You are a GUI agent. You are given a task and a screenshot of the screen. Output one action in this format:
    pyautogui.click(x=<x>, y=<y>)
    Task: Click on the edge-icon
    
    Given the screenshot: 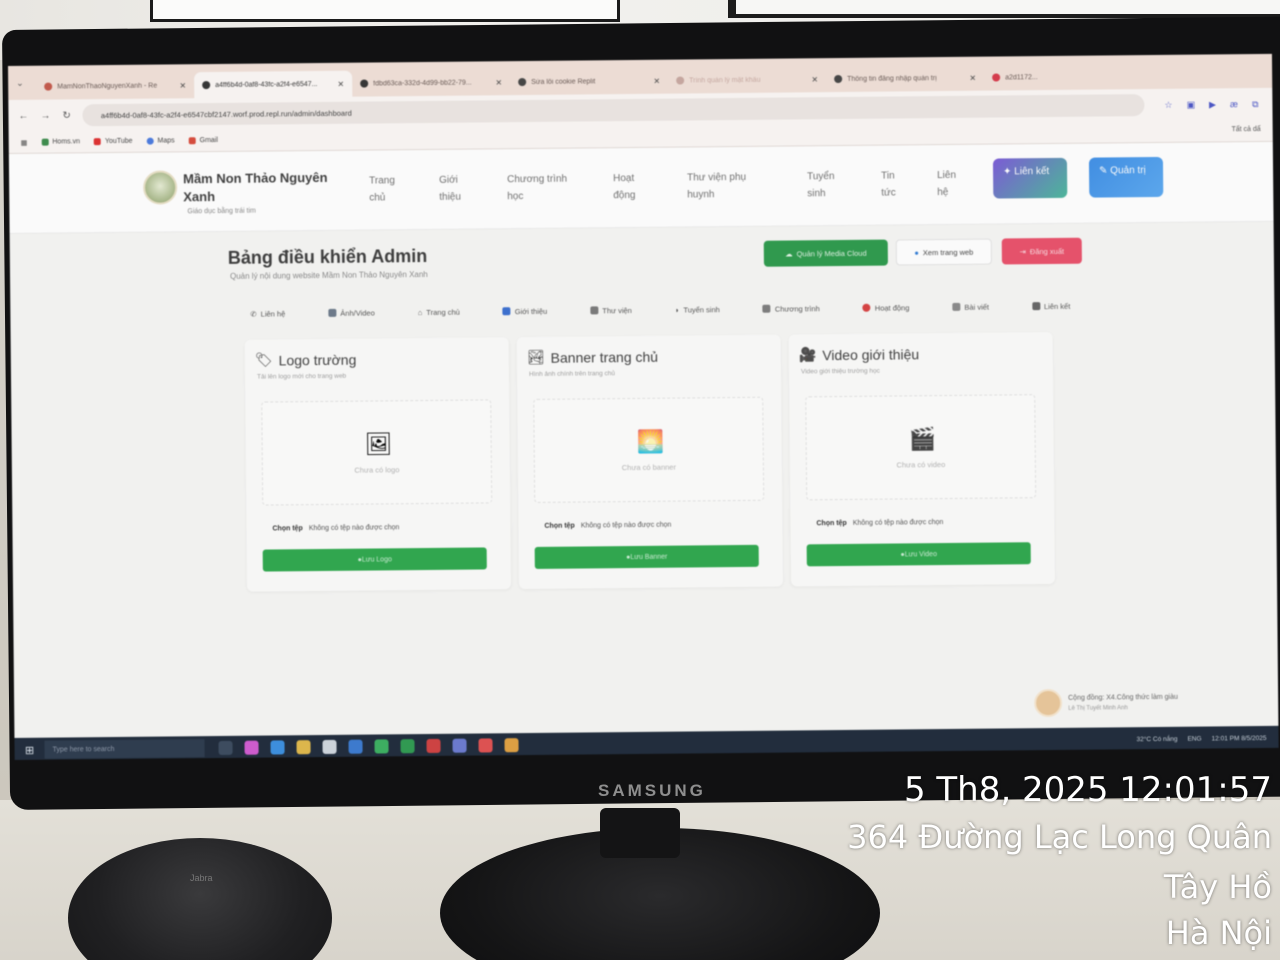 What is the action you would take?
    pyautogui.click(x=277, y=747)
    